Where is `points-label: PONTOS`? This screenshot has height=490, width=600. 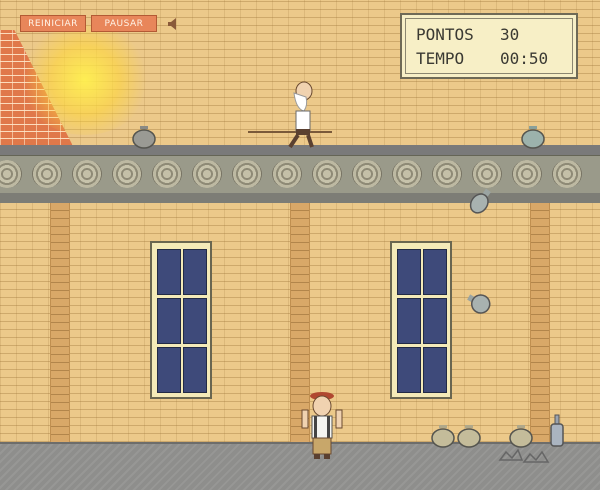 points-label: PONTOS is located at coordinates (445, 34).